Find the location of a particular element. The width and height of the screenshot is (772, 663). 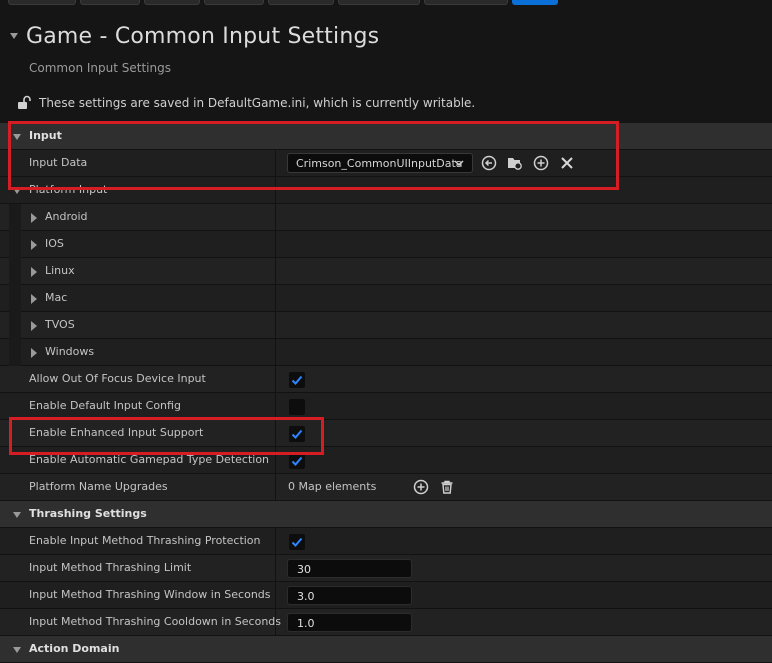

category-header: Game - Common Input Settings is located at coordinates (194, 36).